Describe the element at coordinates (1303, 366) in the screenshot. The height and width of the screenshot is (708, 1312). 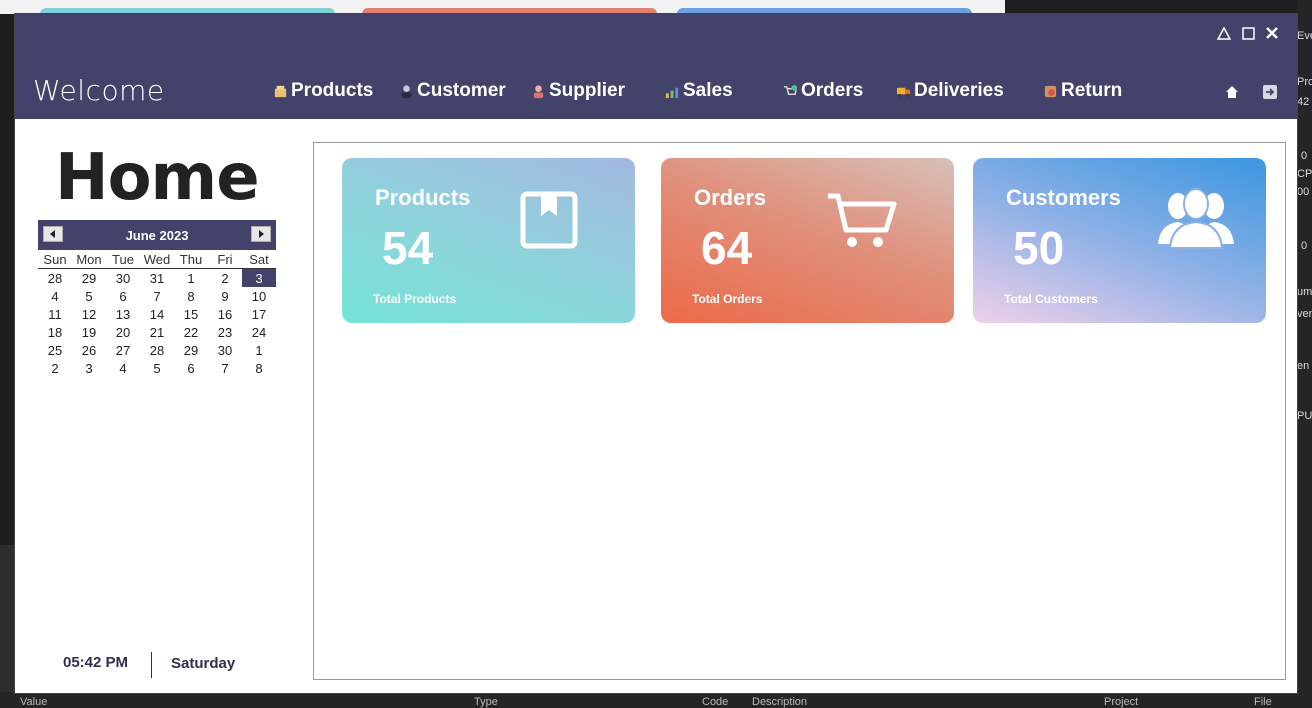
I see `background-label: en` at that location.